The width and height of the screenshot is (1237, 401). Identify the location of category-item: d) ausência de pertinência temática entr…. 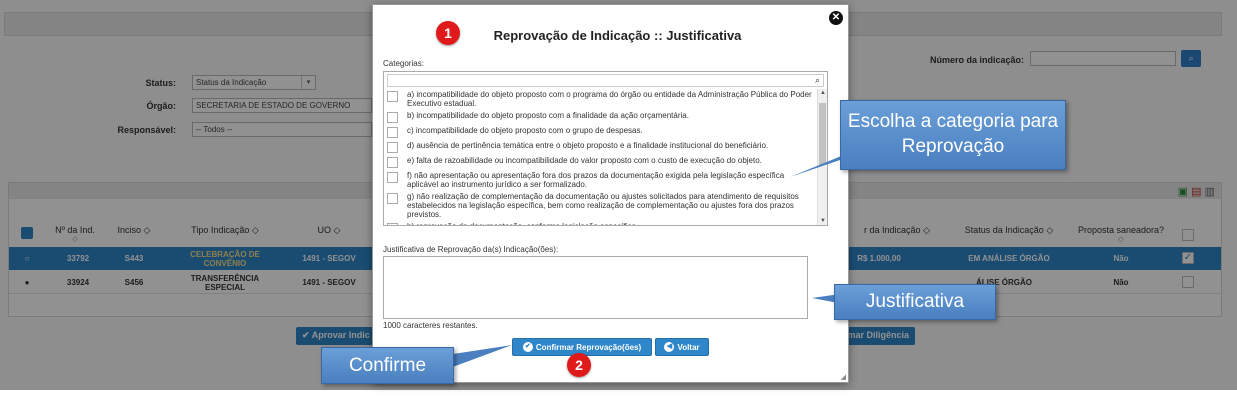
(600, 147).